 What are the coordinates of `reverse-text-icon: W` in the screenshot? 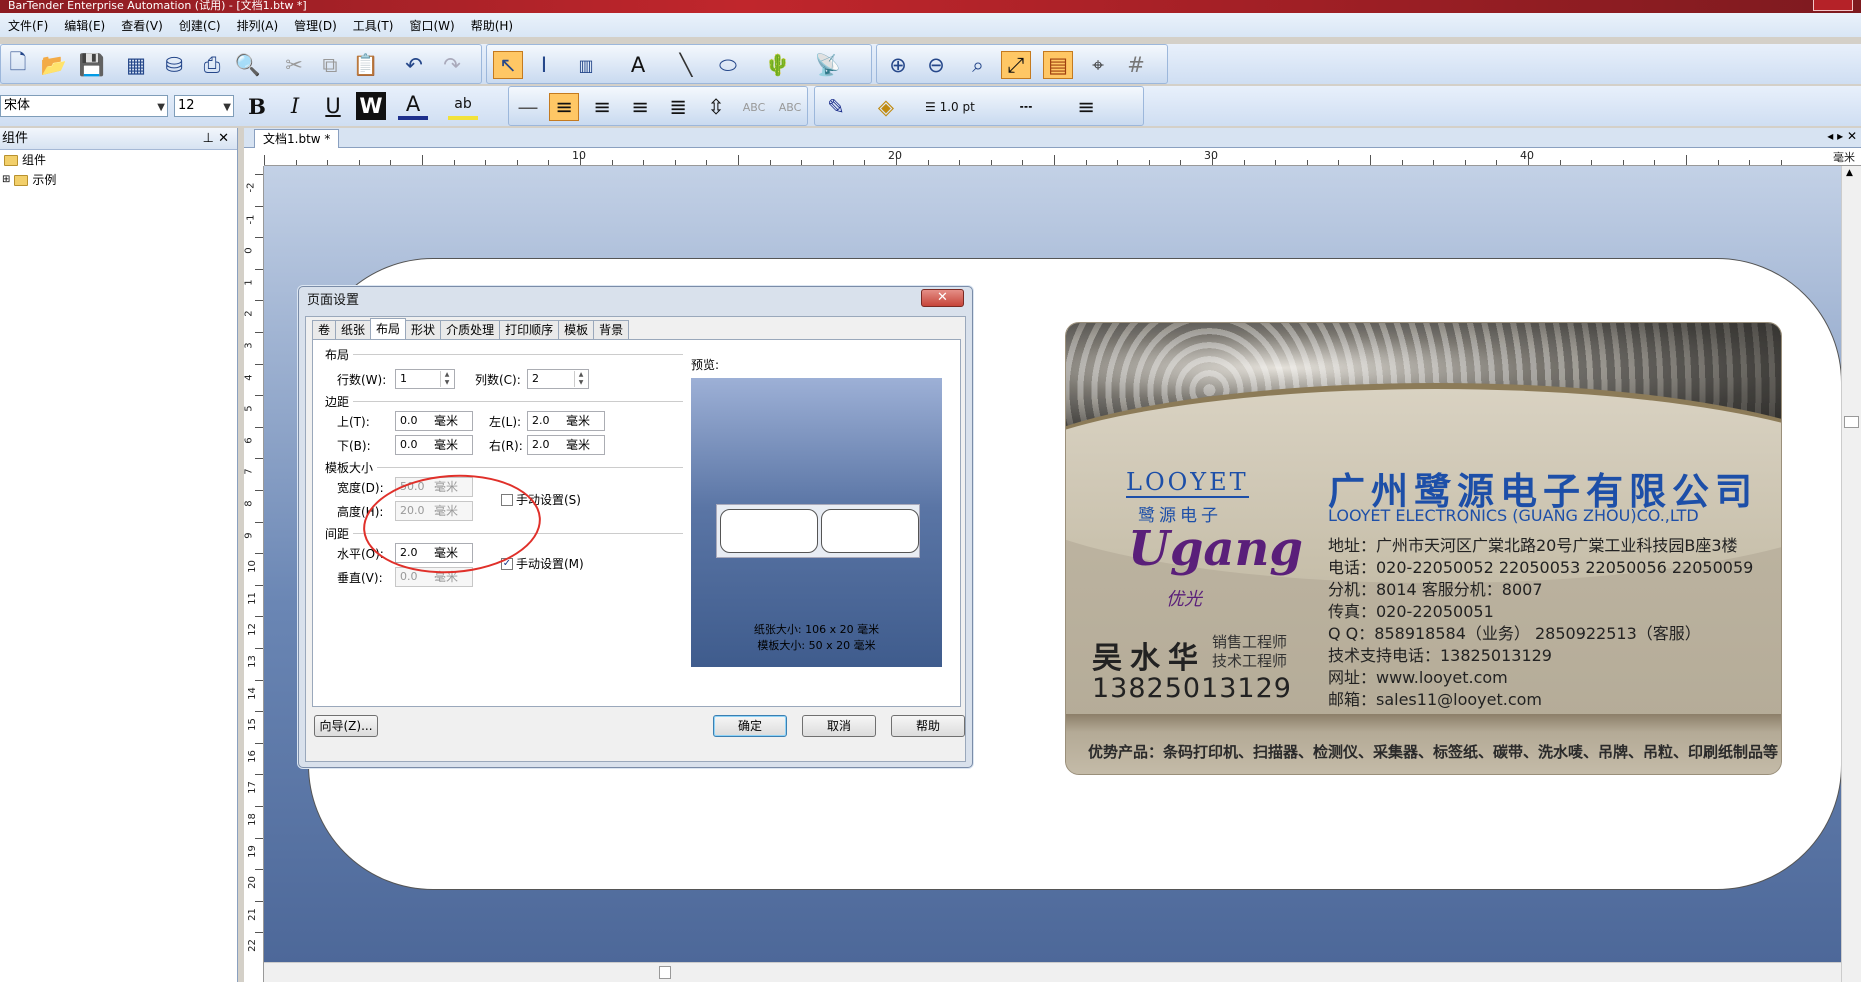 It's located at (371, 106).